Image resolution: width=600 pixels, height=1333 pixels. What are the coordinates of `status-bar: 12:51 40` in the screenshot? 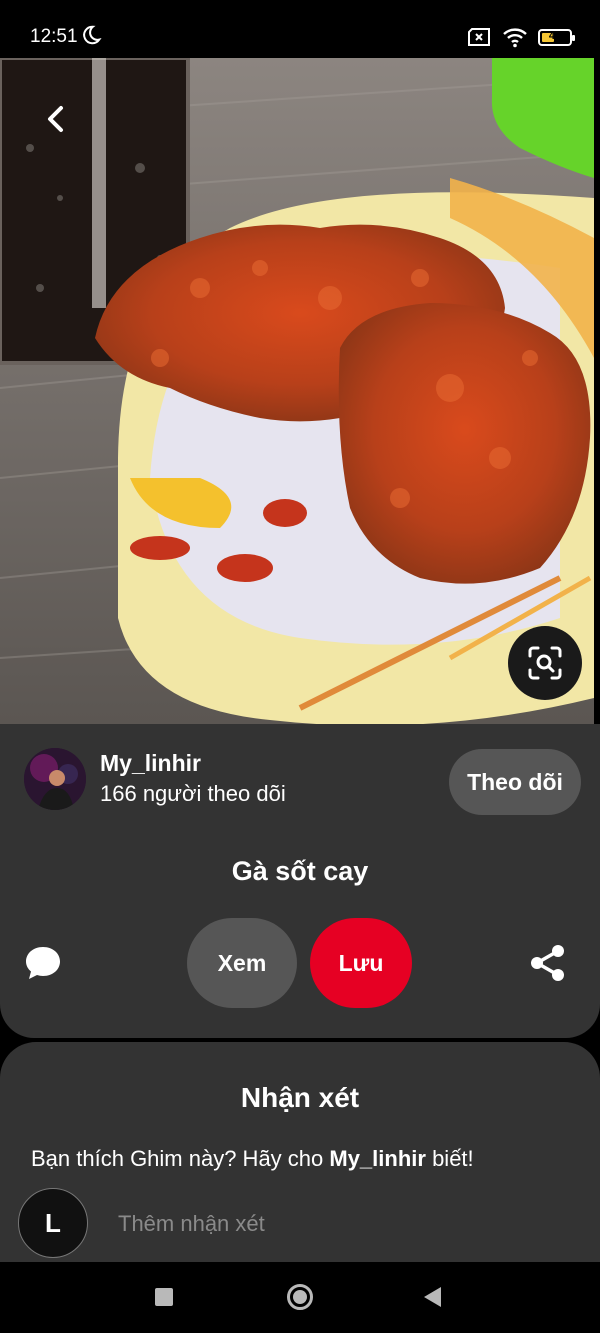 It's located at (300, 29).